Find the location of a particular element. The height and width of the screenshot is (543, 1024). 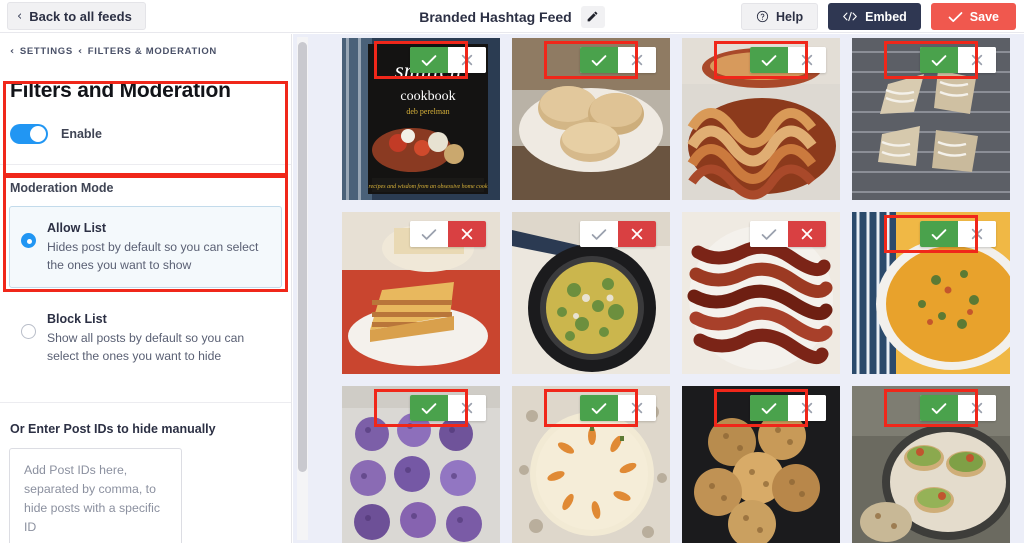

back-button-label: Back to all feeds is located at coordinates (80, 16).